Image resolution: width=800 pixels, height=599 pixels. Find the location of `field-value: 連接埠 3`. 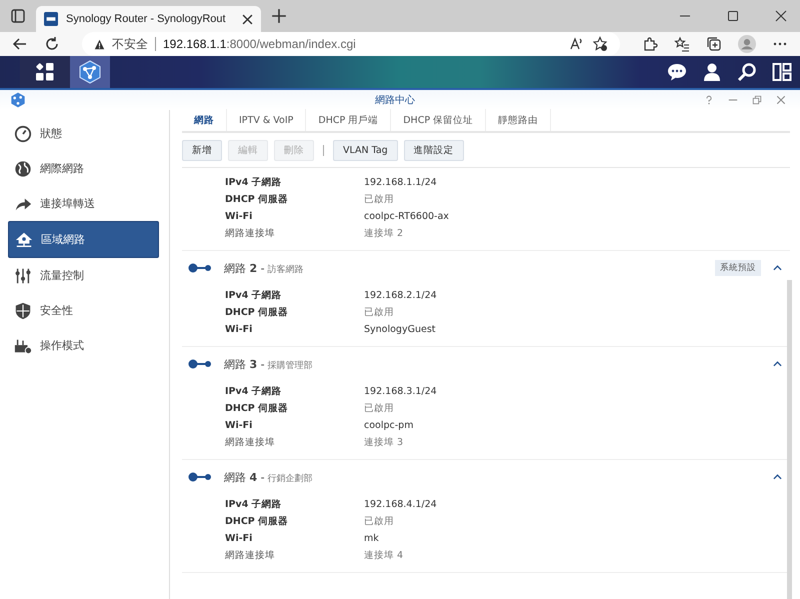

field-value: 連接埠 3 is located at coordinates (384, 442).